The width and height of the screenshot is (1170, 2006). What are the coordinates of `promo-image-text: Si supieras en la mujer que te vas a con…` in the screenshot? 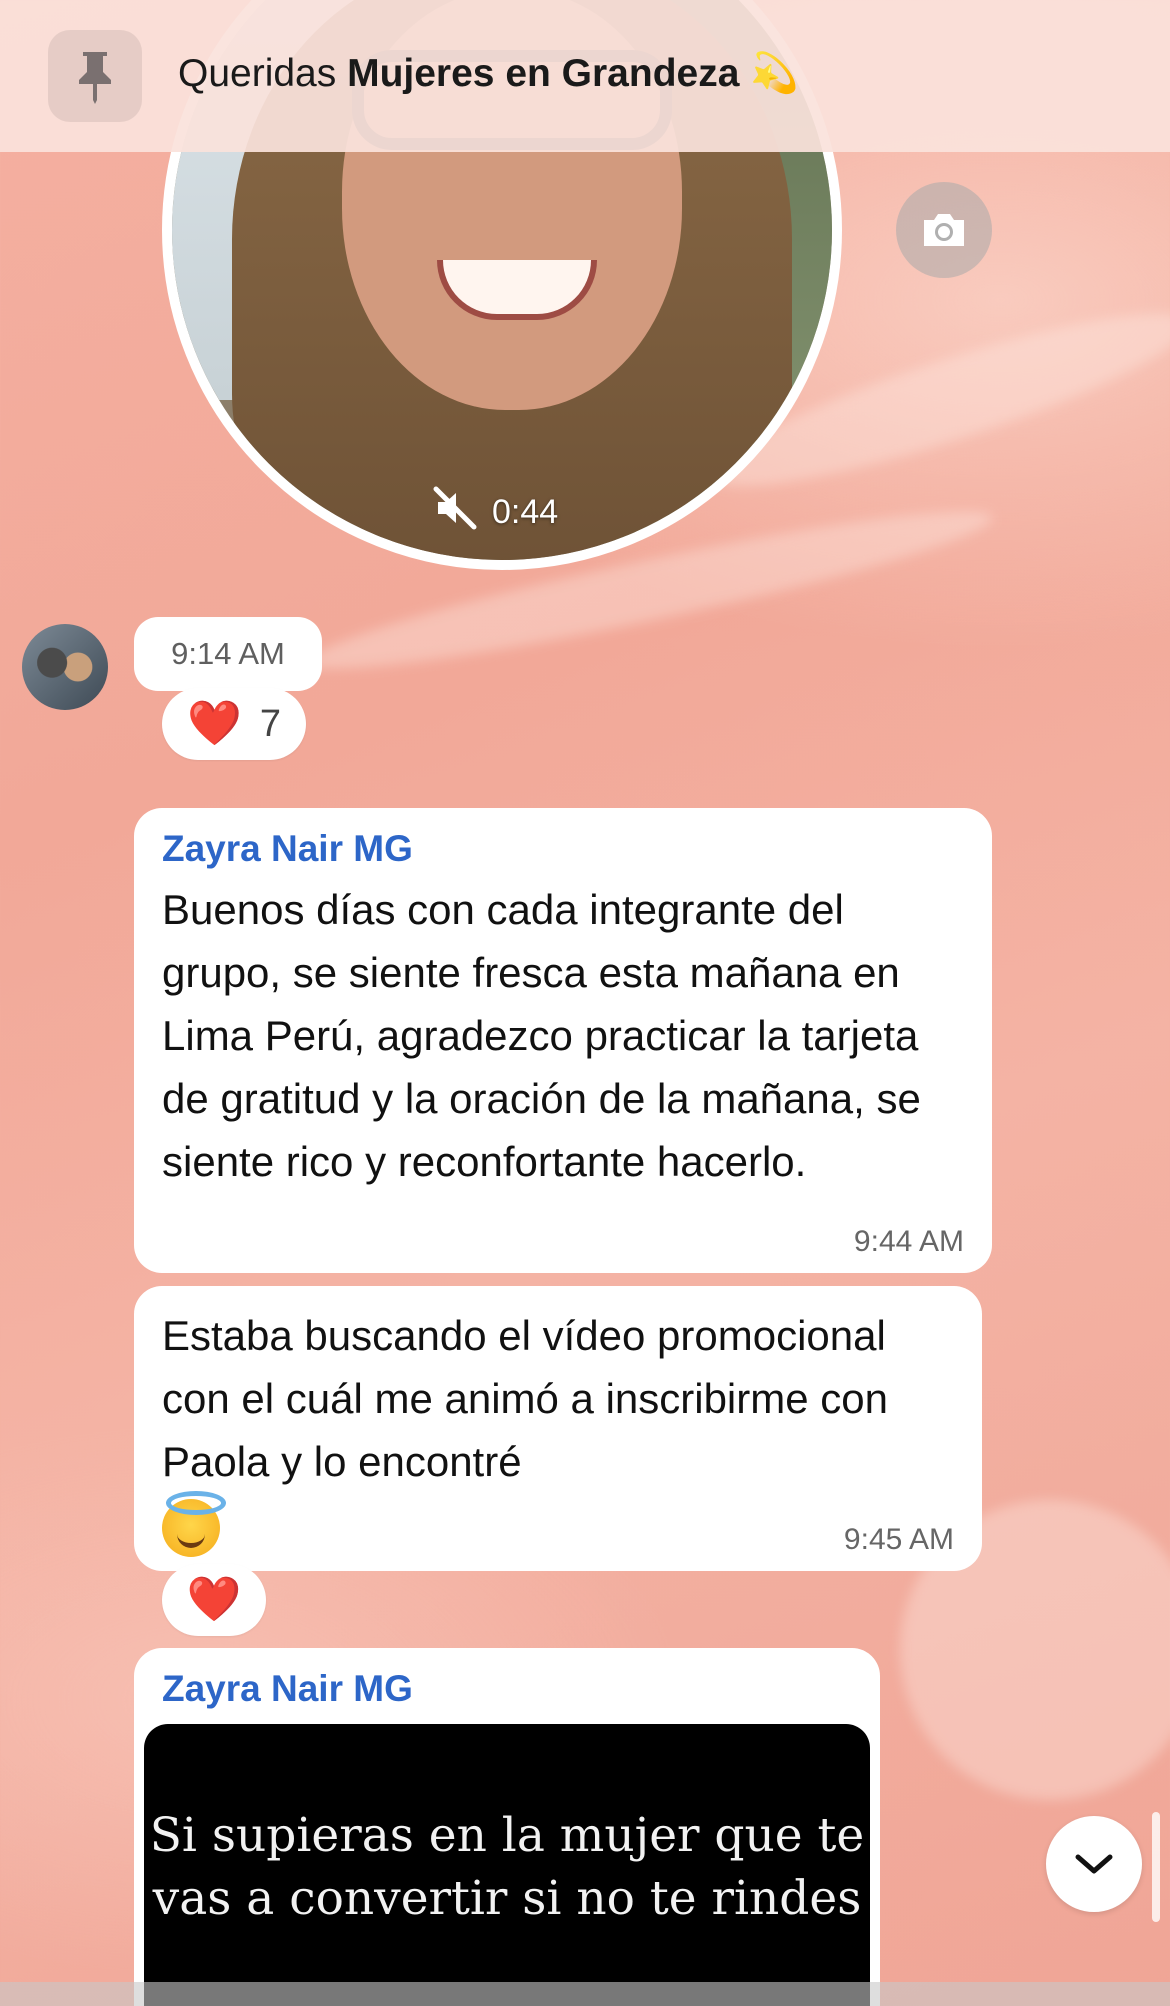 It's located at (507, 1867).